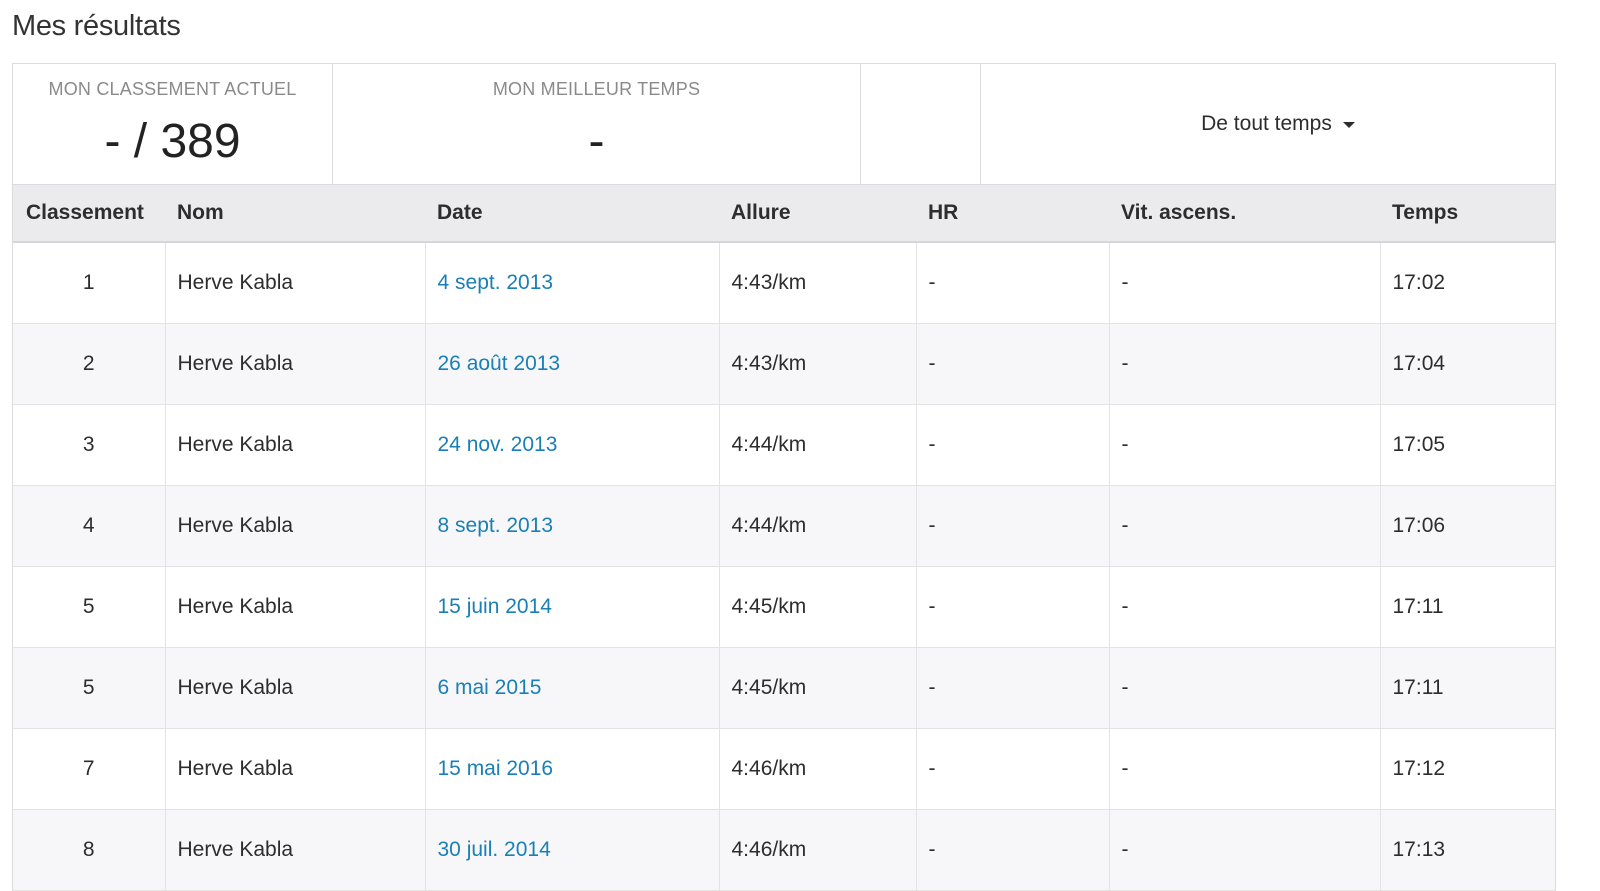  I want to click on cell-time: 17:04, so click(1467, 364).